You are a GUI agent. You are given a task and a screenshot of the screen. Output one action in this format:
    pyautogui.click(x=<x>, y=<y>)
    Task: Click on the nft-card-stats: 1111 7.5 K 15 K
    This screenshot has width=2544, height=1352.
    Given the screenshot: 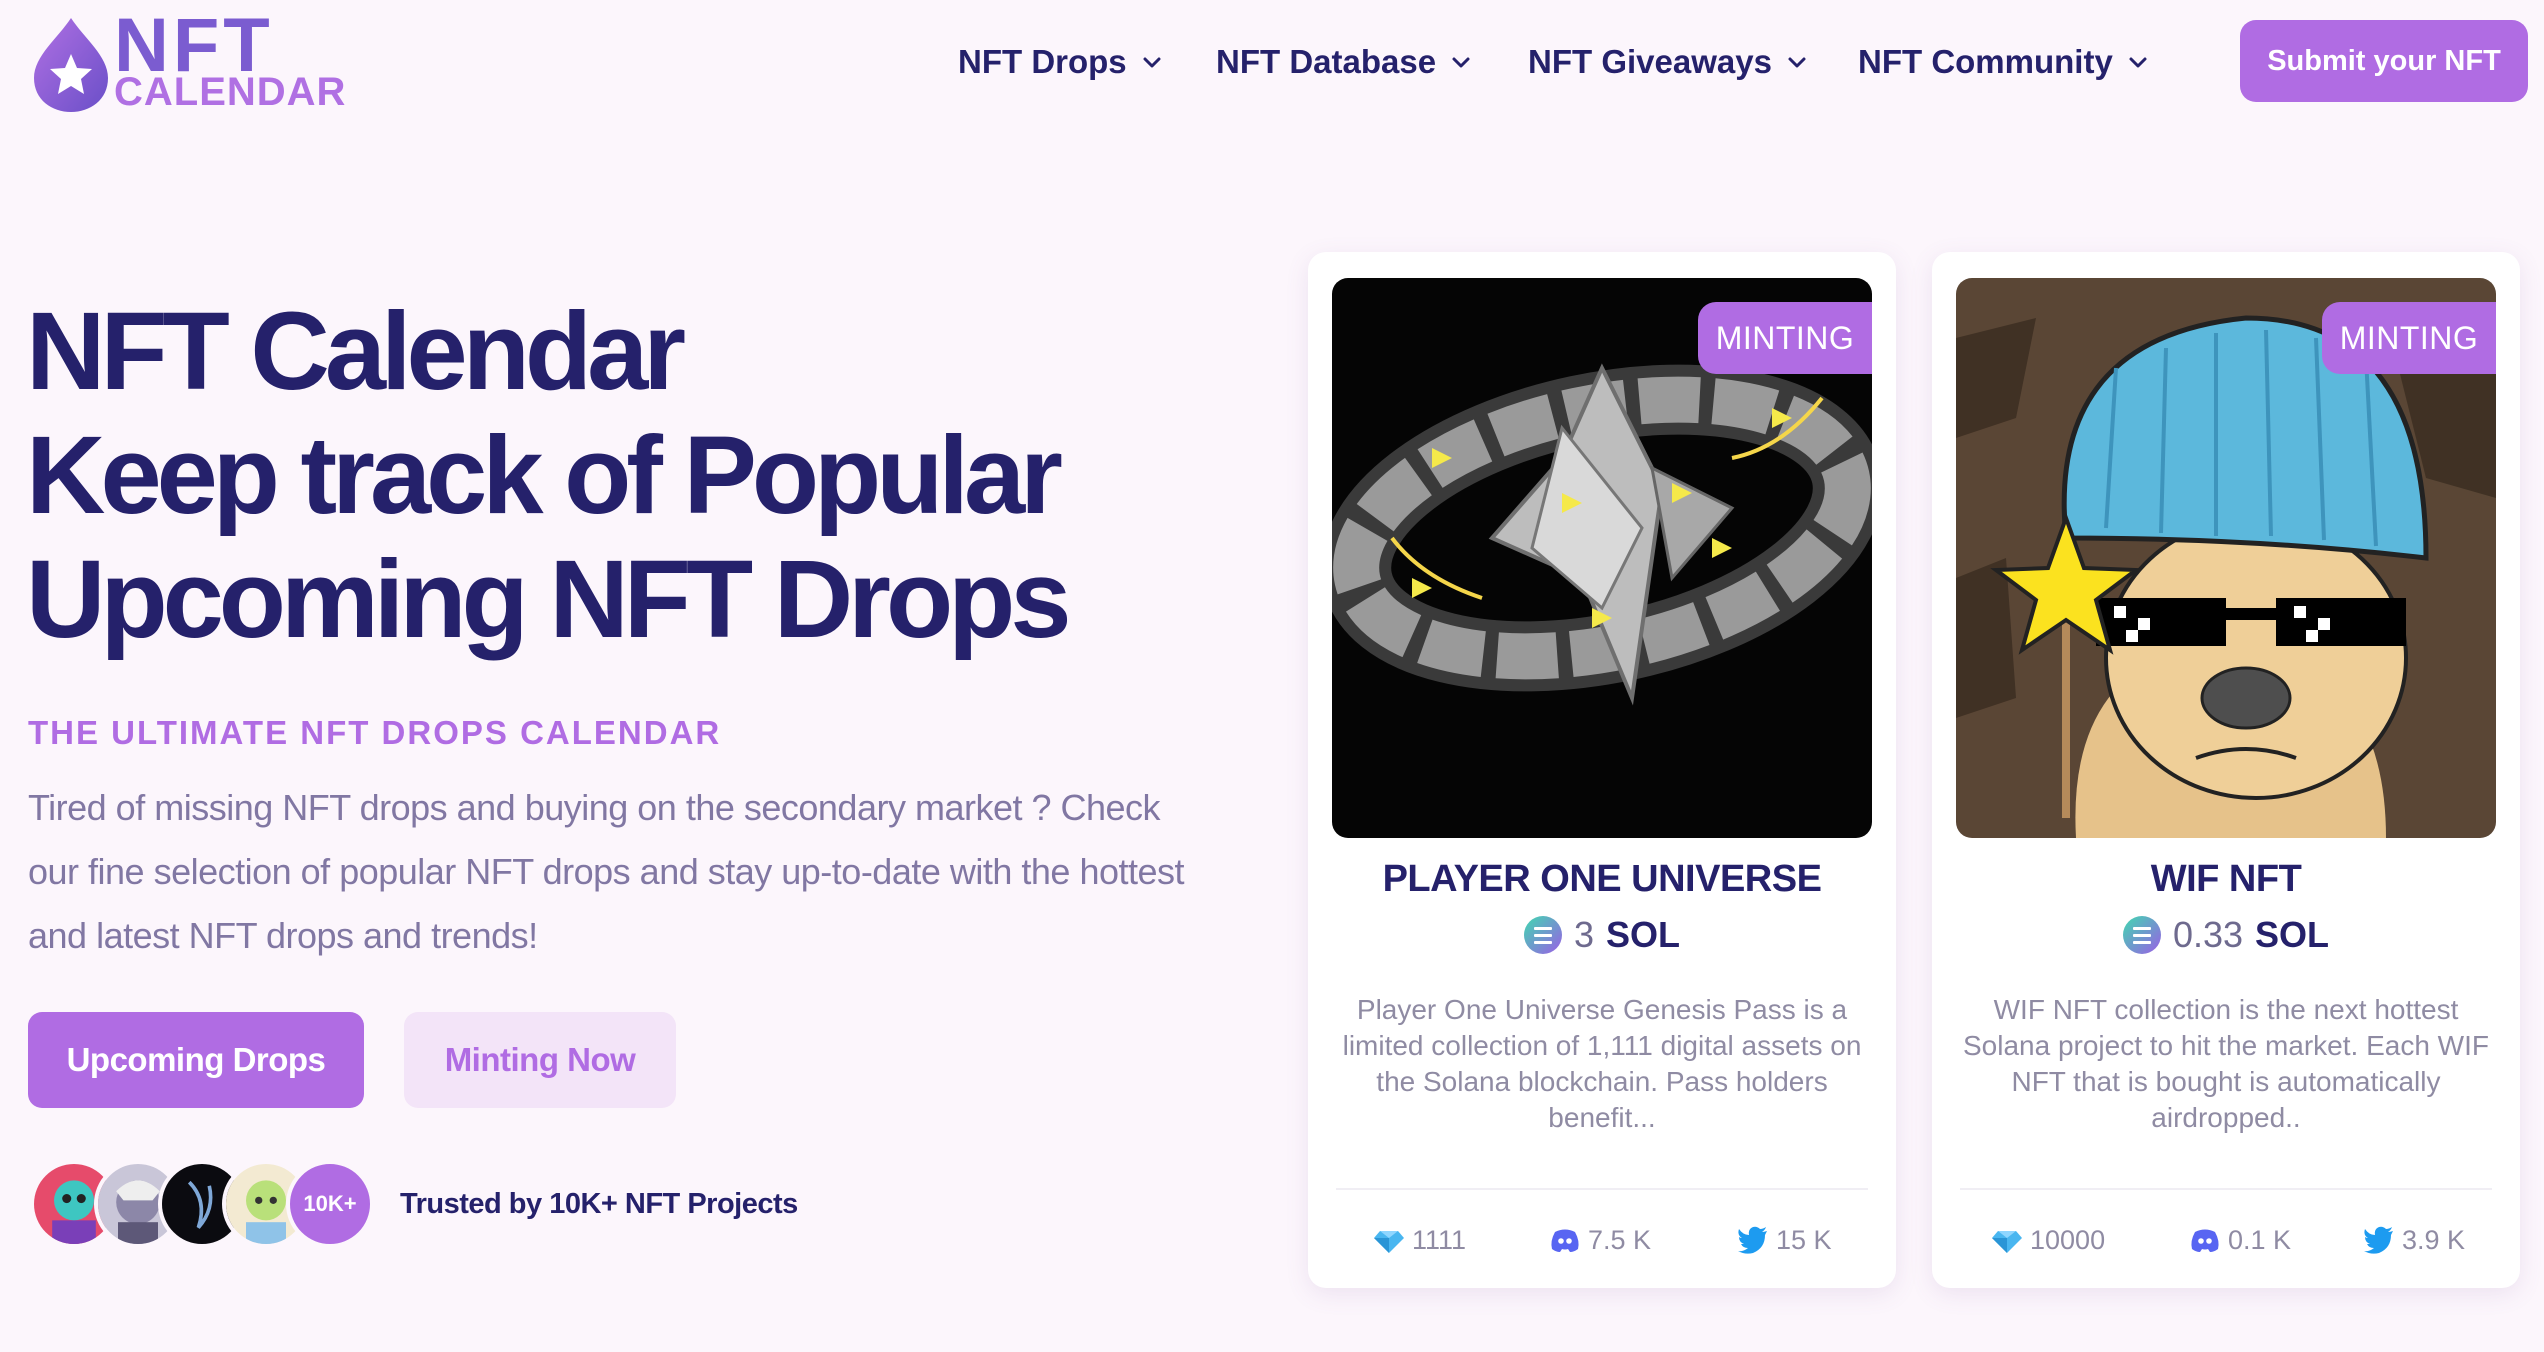 What is the action you would take?
    pyautogui.click(x=1602, y=1240)
    